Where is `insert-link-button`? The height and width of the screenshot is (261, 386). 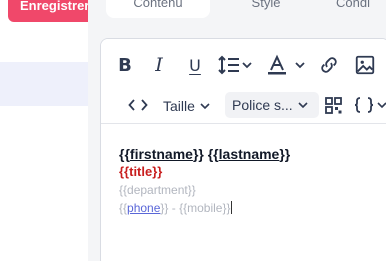 insert-link-button is located at coordinates (329, 65).